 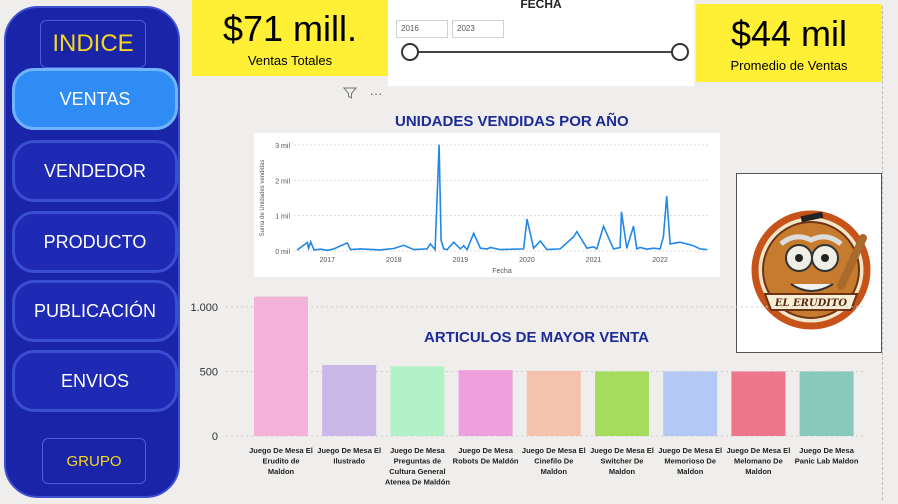 I want to click on bar-y-tick-label: 500, so click(x=209, y=372).